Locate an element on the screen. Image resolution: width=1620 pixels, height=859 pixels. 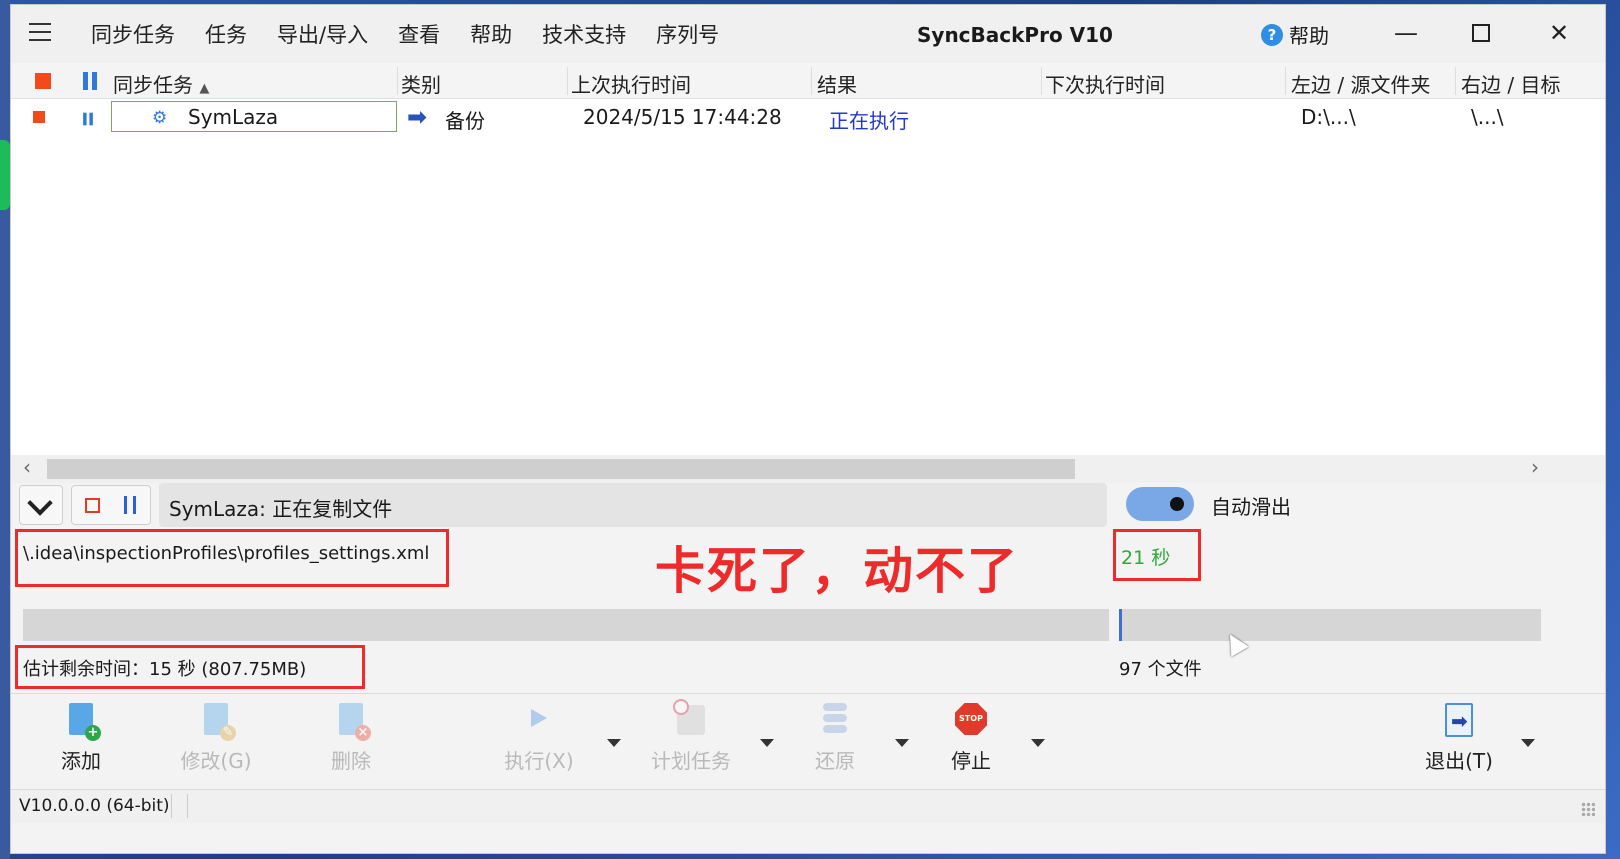
resize-grip-icon is located at coordinates (1588, 809).